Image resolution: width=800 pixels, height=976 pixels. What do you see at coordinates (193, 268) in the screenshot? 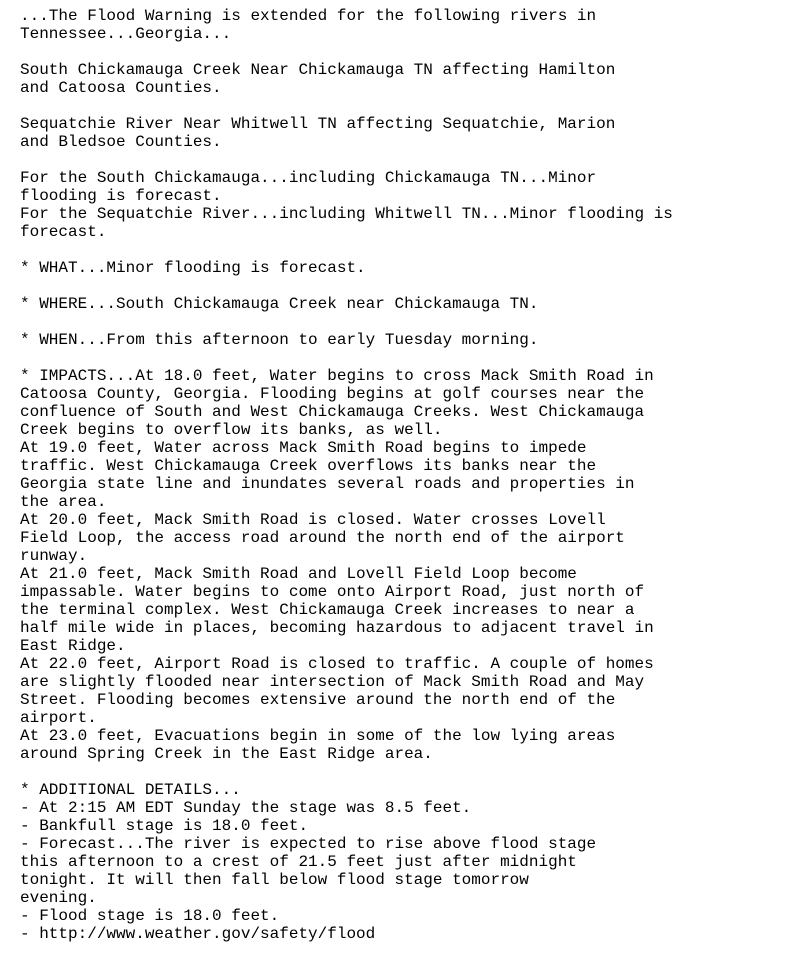
I see `what-bullet: * WHAT...Minor flooding is forecast.` at bounding box center [193, 268].